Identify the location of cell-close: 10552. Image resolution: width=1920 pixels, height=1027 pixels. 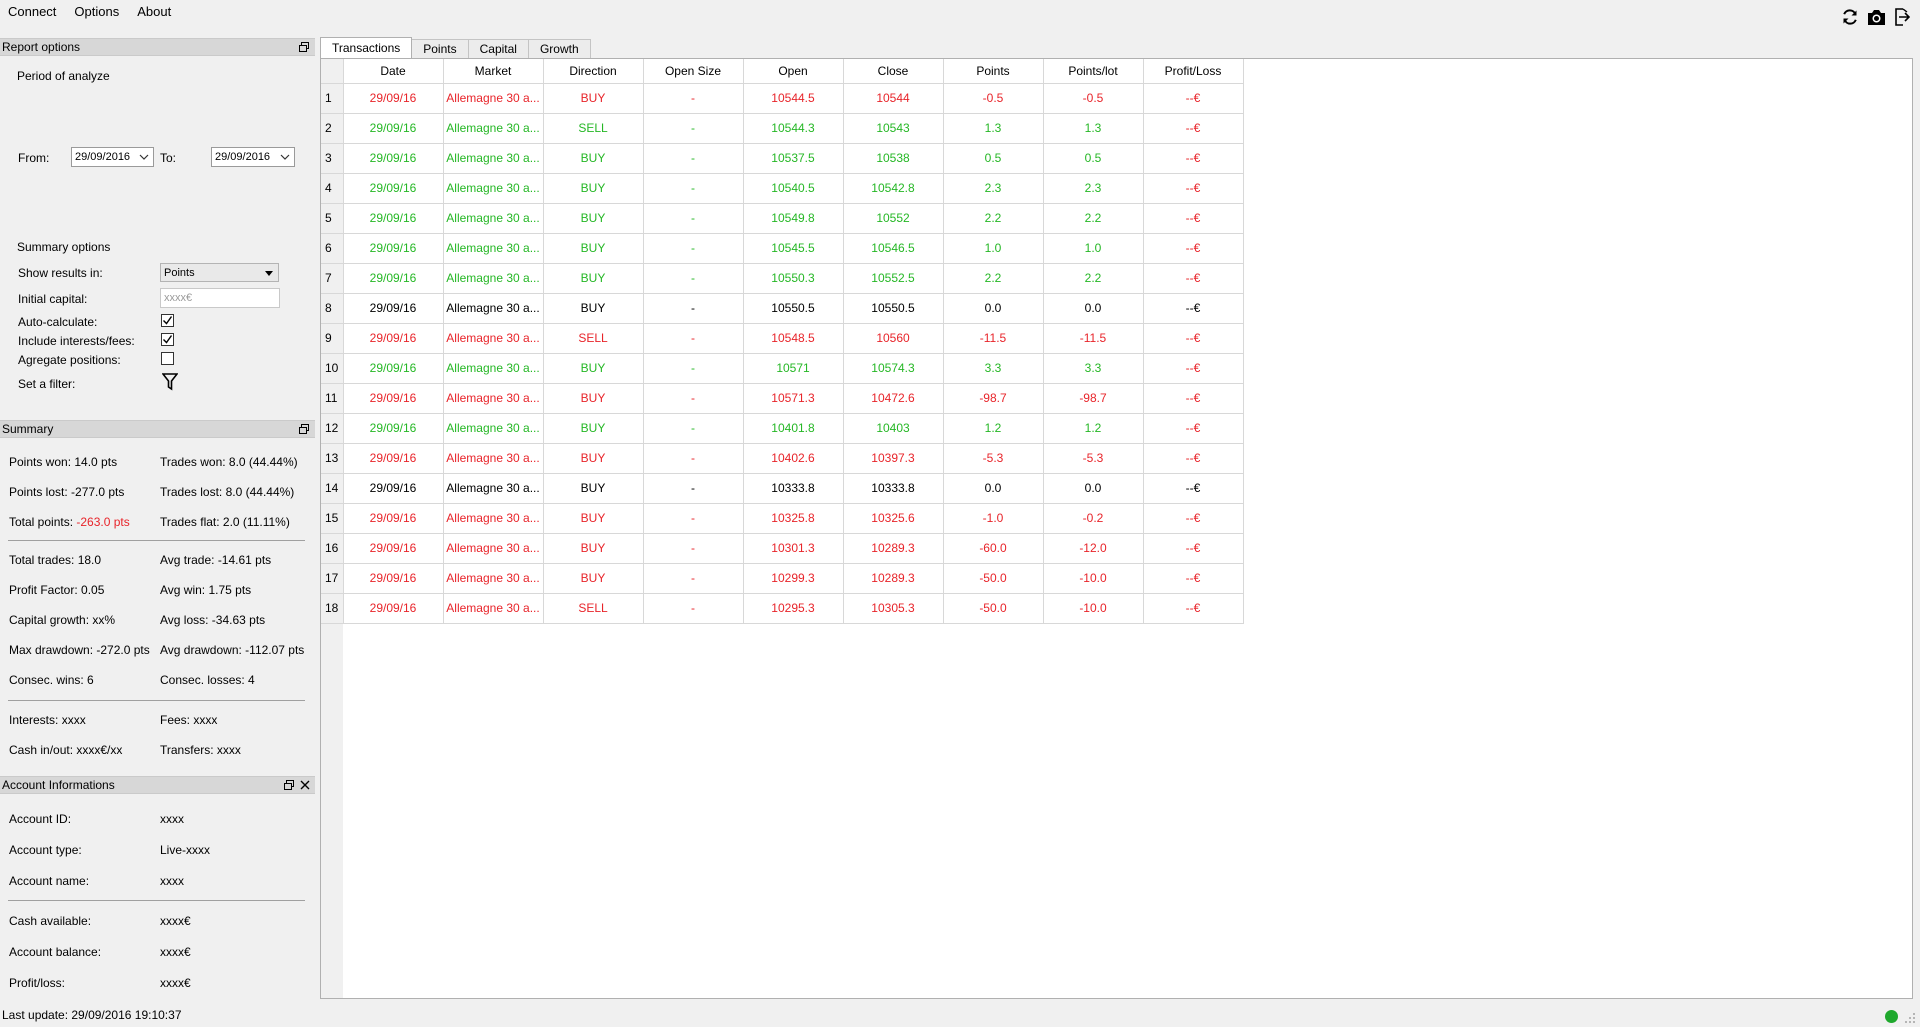
(893, 218).